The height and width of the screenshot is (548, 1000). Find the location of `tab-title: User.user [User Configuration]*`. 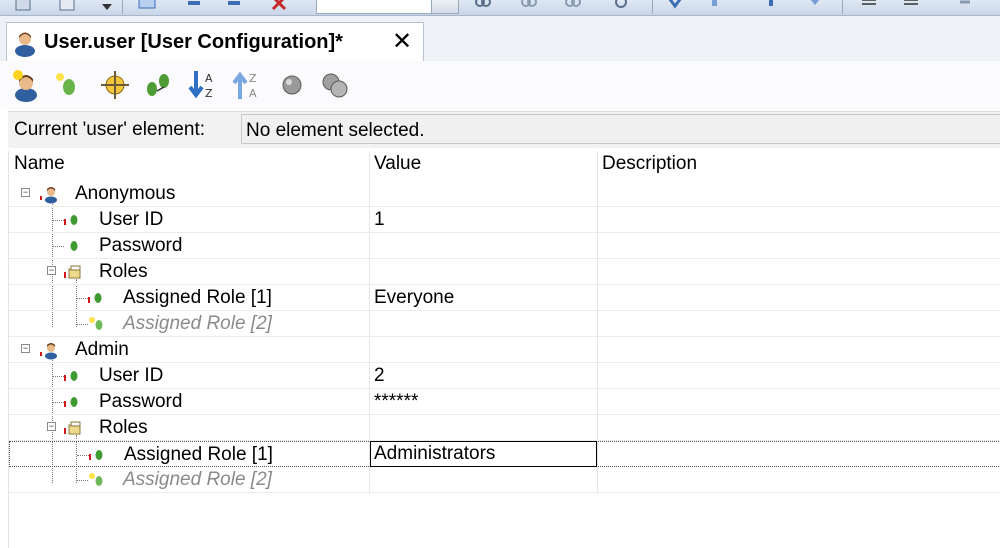

tab-title: User.user [User Configuration]* is located at coordinates (193, 42).